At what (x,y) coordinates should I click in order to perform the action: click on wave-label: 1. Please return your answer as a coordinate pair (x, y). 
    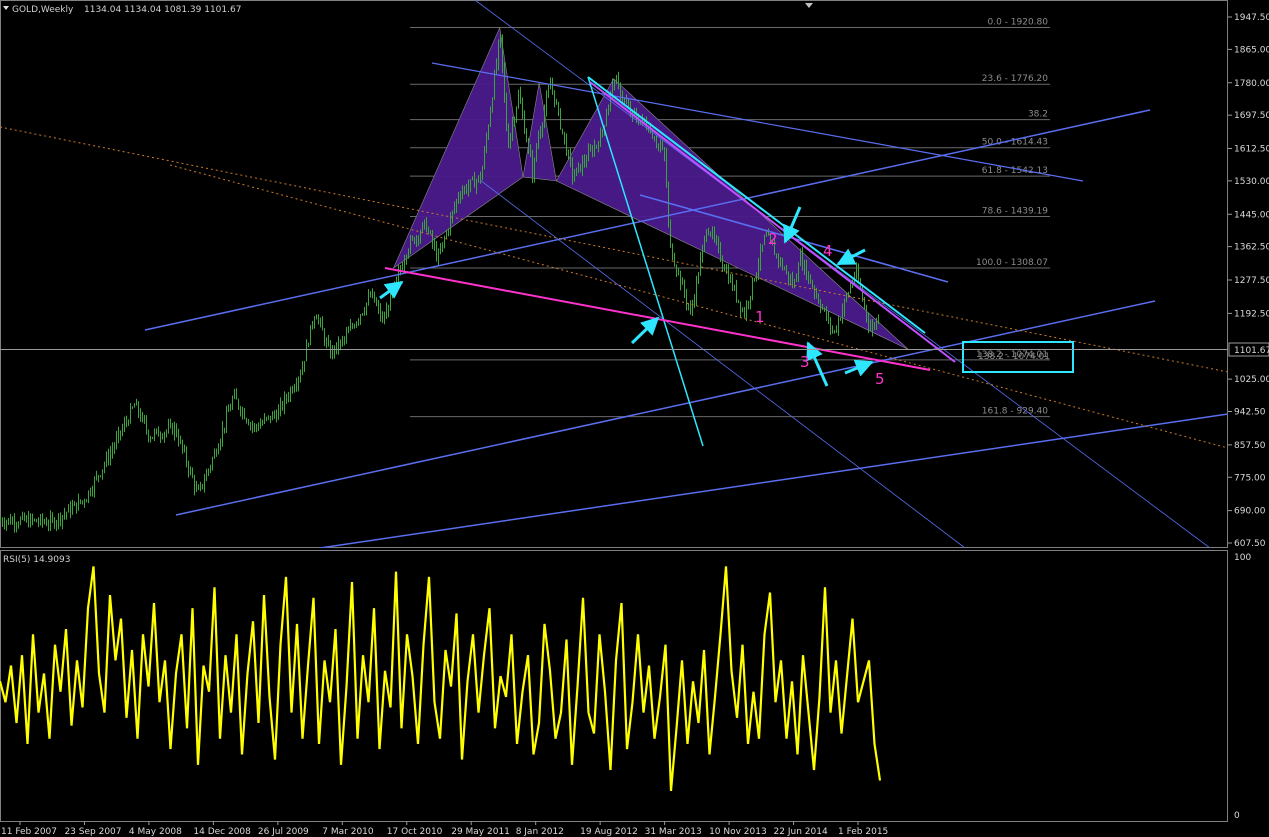
    Looking at the image, I should click on (760, 317).